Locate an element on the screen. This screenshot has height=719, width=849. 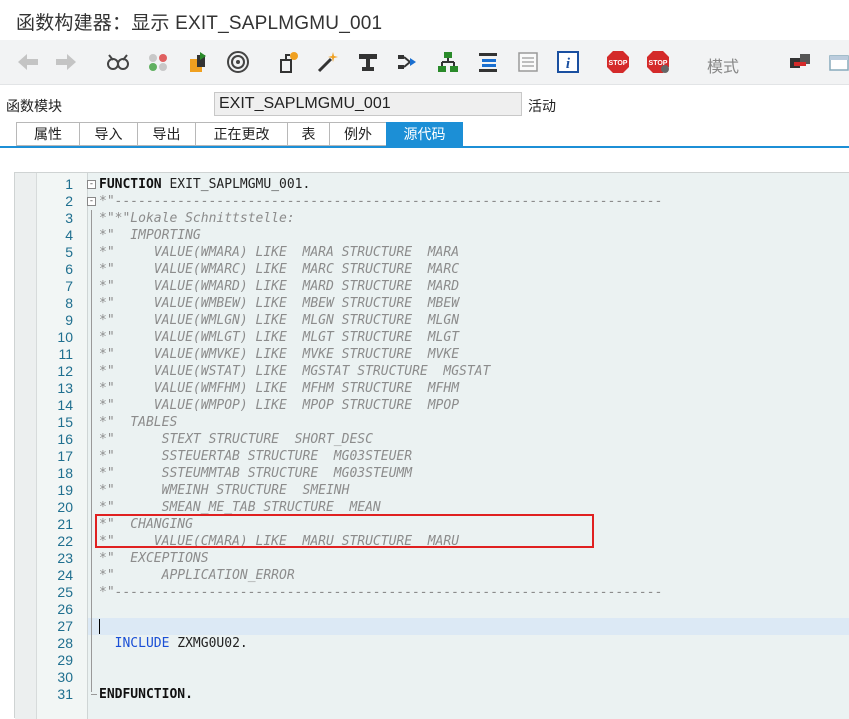
line-number: 9 is located at coordinates (69, 320).